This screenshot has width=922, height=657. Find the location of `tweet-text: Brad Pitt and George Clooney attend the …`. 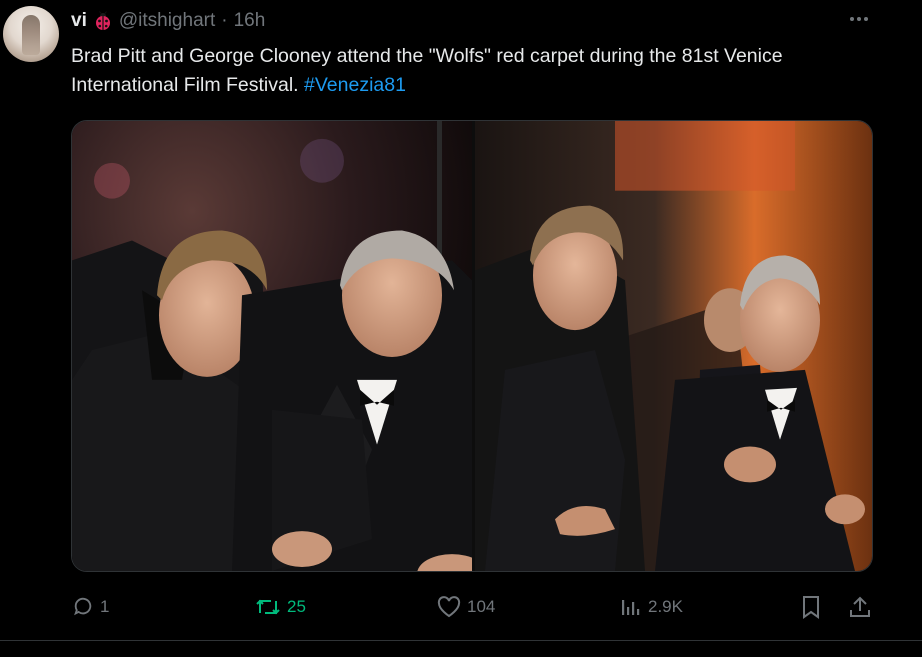

tweet-text: Brad Pitt and George Clooney attend the … is located at coordinates (481, 71).